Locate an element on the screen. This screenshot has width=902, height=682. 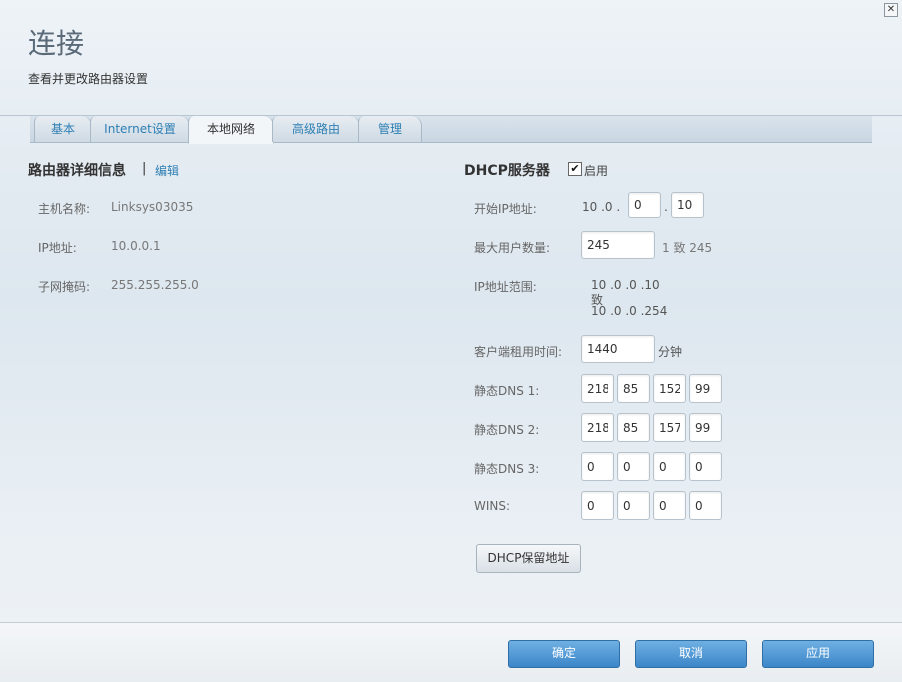
start-ip-fixed-prefix: 10 .0 . is located at coordinates (601, 207).